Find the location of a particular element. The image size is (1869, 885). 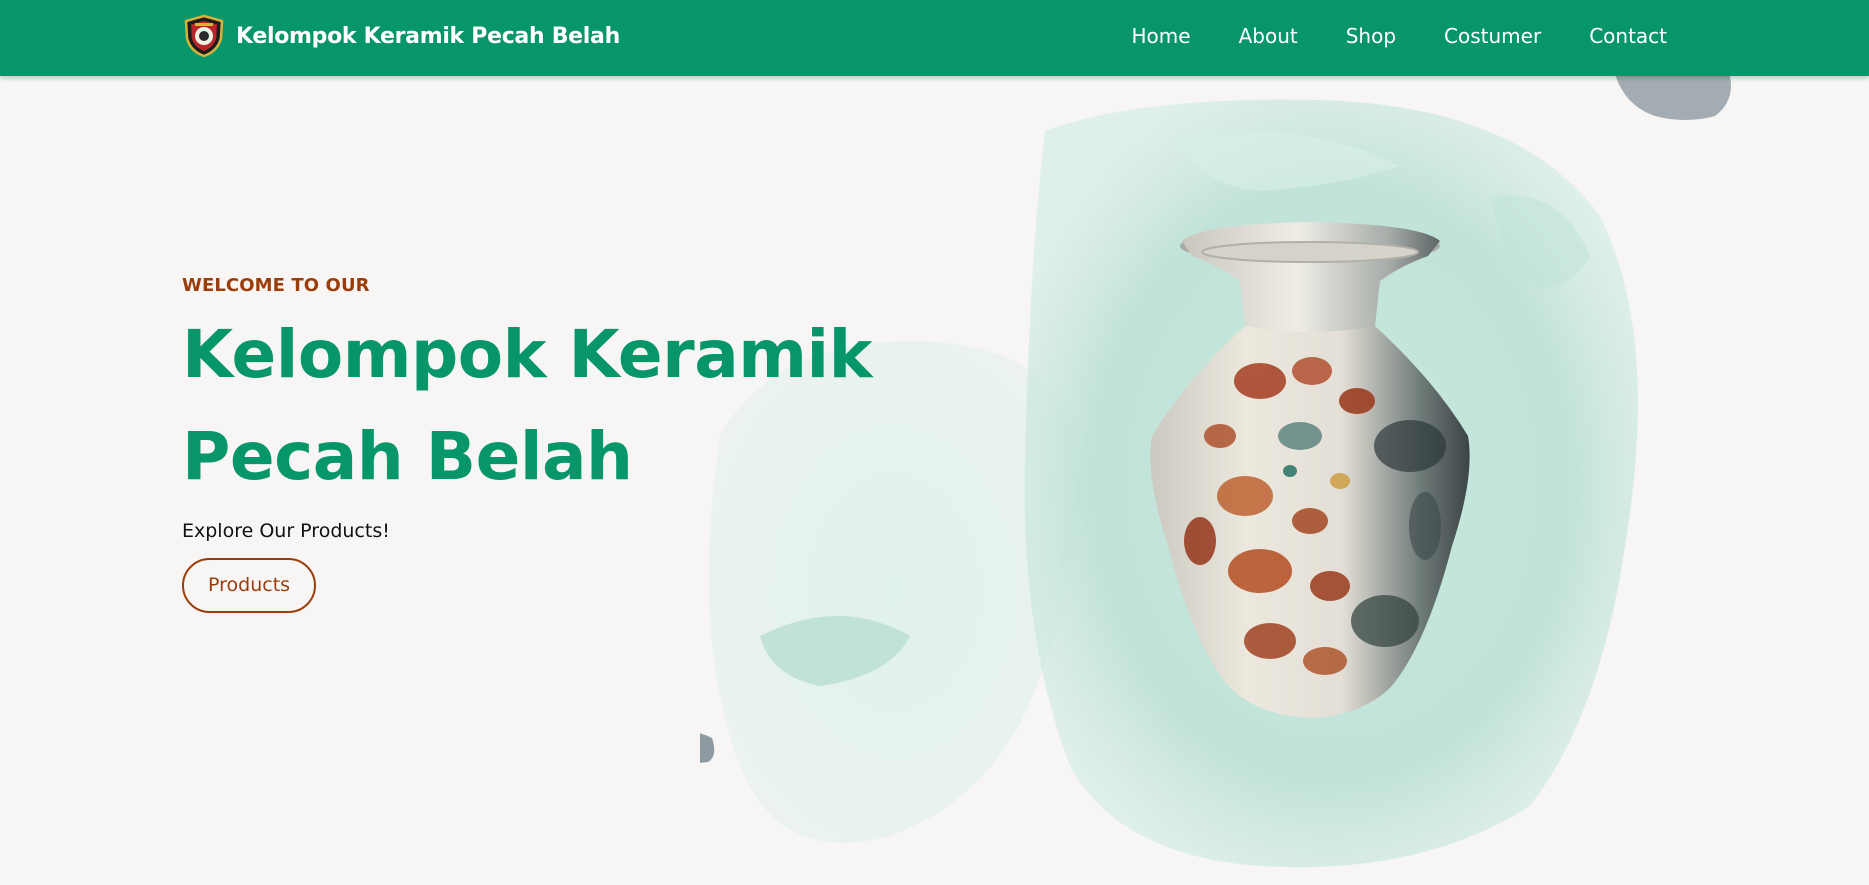

nav-menu: Home About Shop Costumer Contact is located at coordinates (1399, 36).